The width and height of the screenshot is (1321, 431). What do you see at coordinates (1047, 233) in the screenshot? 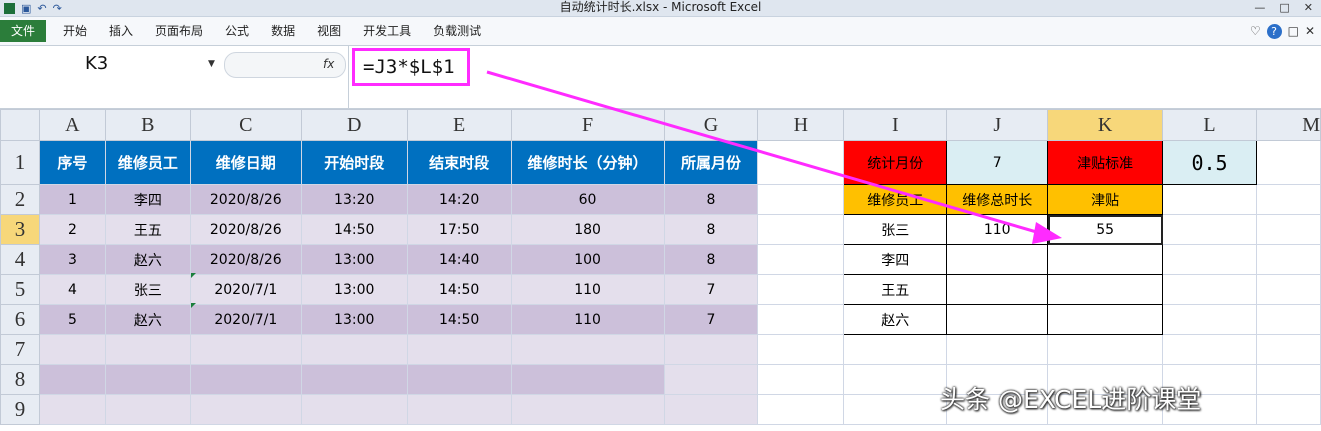
I see `arrow-head` at bounding box center [1047, 233].